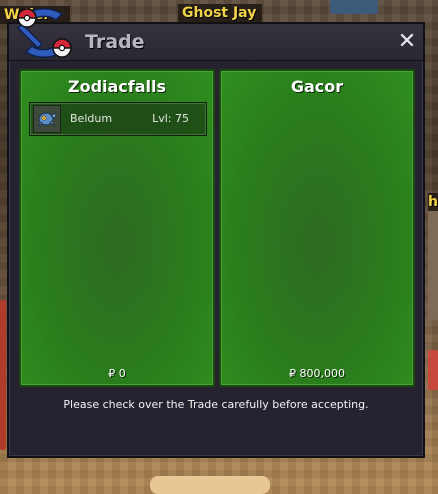  Describe the element at coordinates (118, 119) in the screenshot. I see `offer-item-row: Beldum Lvl: 75` at that location.